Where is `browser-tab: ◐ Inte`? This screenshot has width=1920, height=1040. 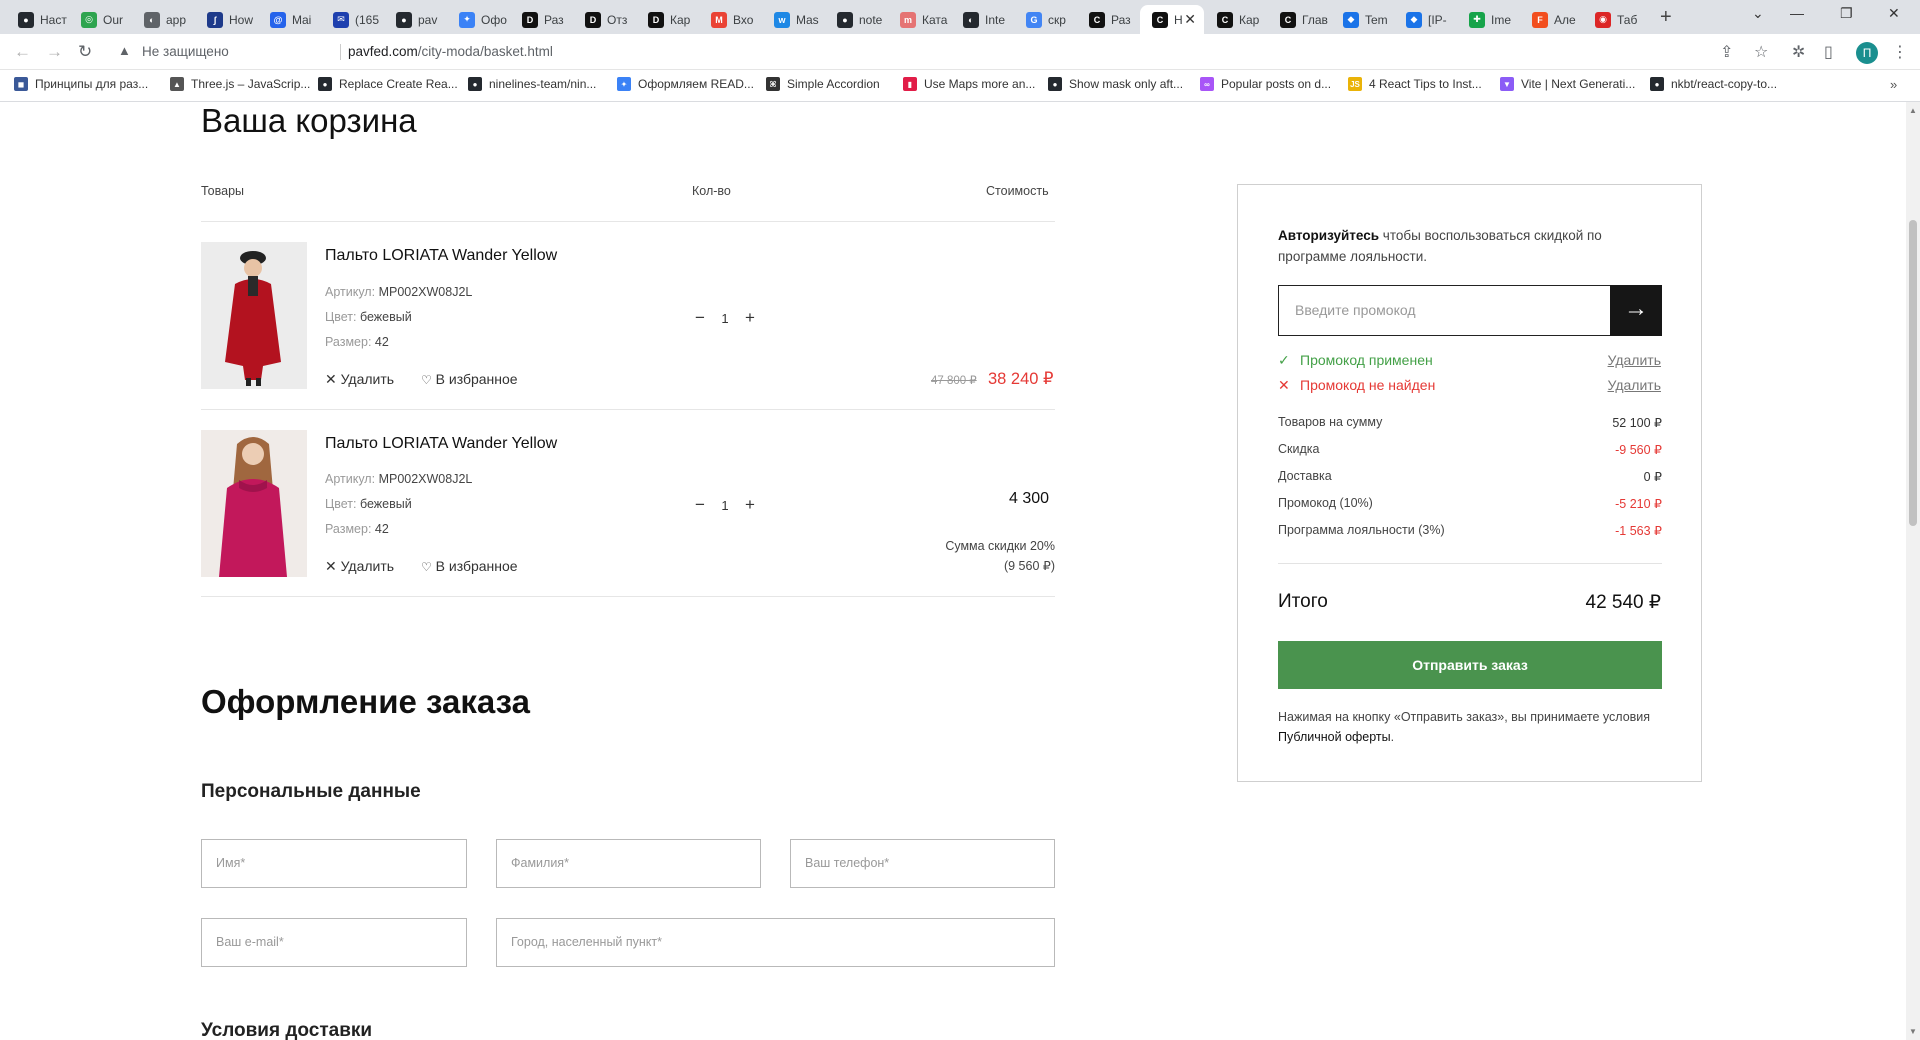
browser-tab: ◐ Inte is located at coordinates (982, 19).